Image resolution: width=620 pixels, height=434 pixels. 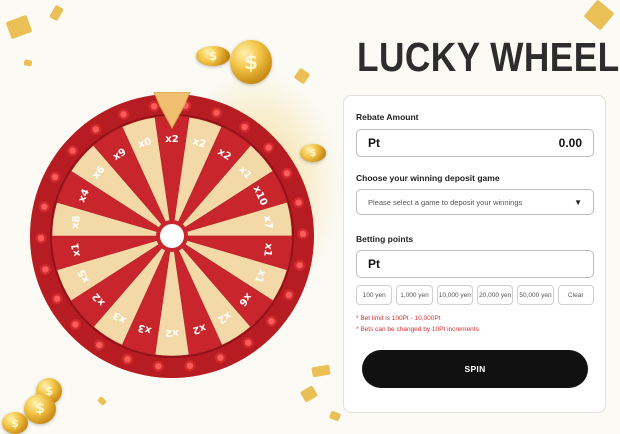 What do you see at coordinates (475, 369) in the screenshot?
I see `spin-button: SPIN` at bounding box center [475, 369].